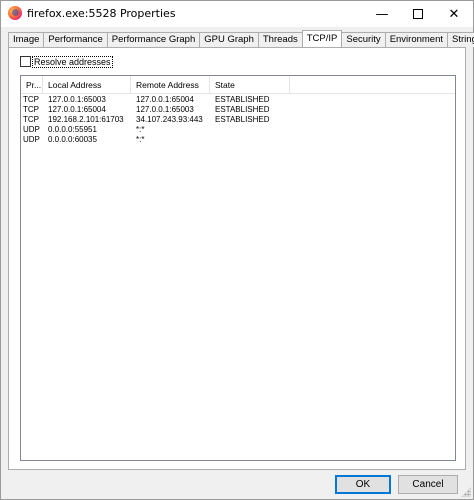  I want to click on table-row: UDP 0.0.0.0:55951 *:*, so click(238, 130).